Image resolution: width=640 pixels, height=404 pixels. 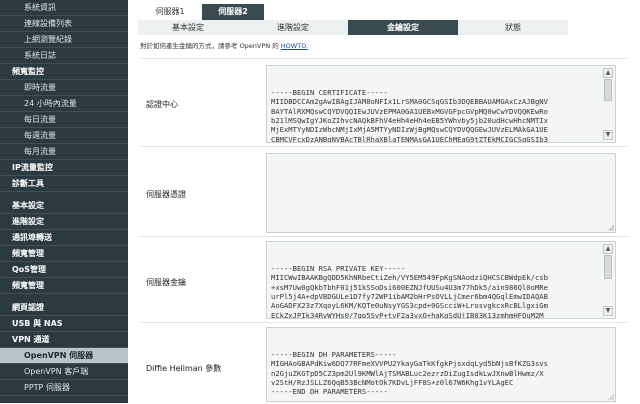 What do you see at coordinates (441, 193) in the screenshot?
I see `server-cert-textarea` at bounding box center [441, 193].